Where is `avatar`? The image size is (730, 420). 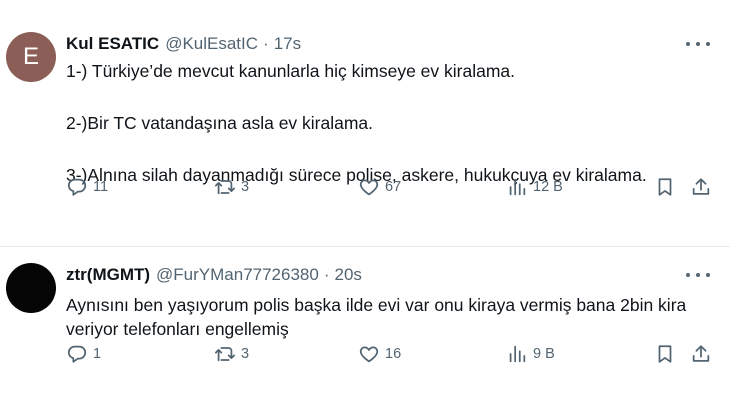
avatar is located at coordinates (31, 288).